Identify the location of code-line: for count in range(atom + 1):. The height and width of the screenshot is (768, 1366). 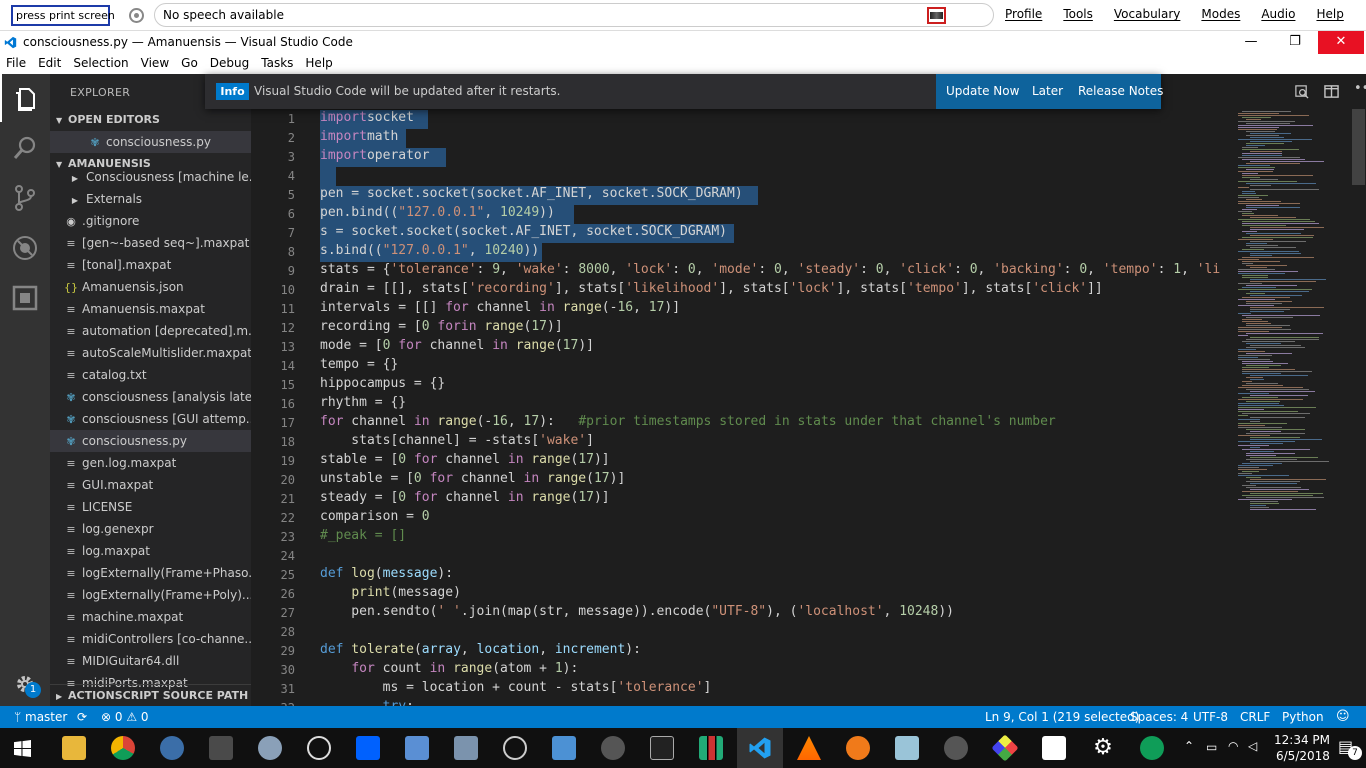
(449, 668).